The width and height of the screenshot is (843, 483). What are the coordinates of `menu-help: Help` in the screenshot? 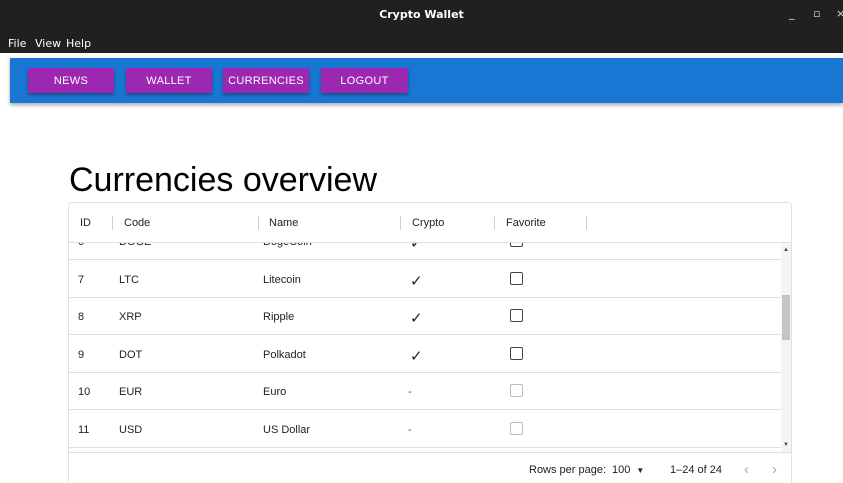 It's located at (78, 43).